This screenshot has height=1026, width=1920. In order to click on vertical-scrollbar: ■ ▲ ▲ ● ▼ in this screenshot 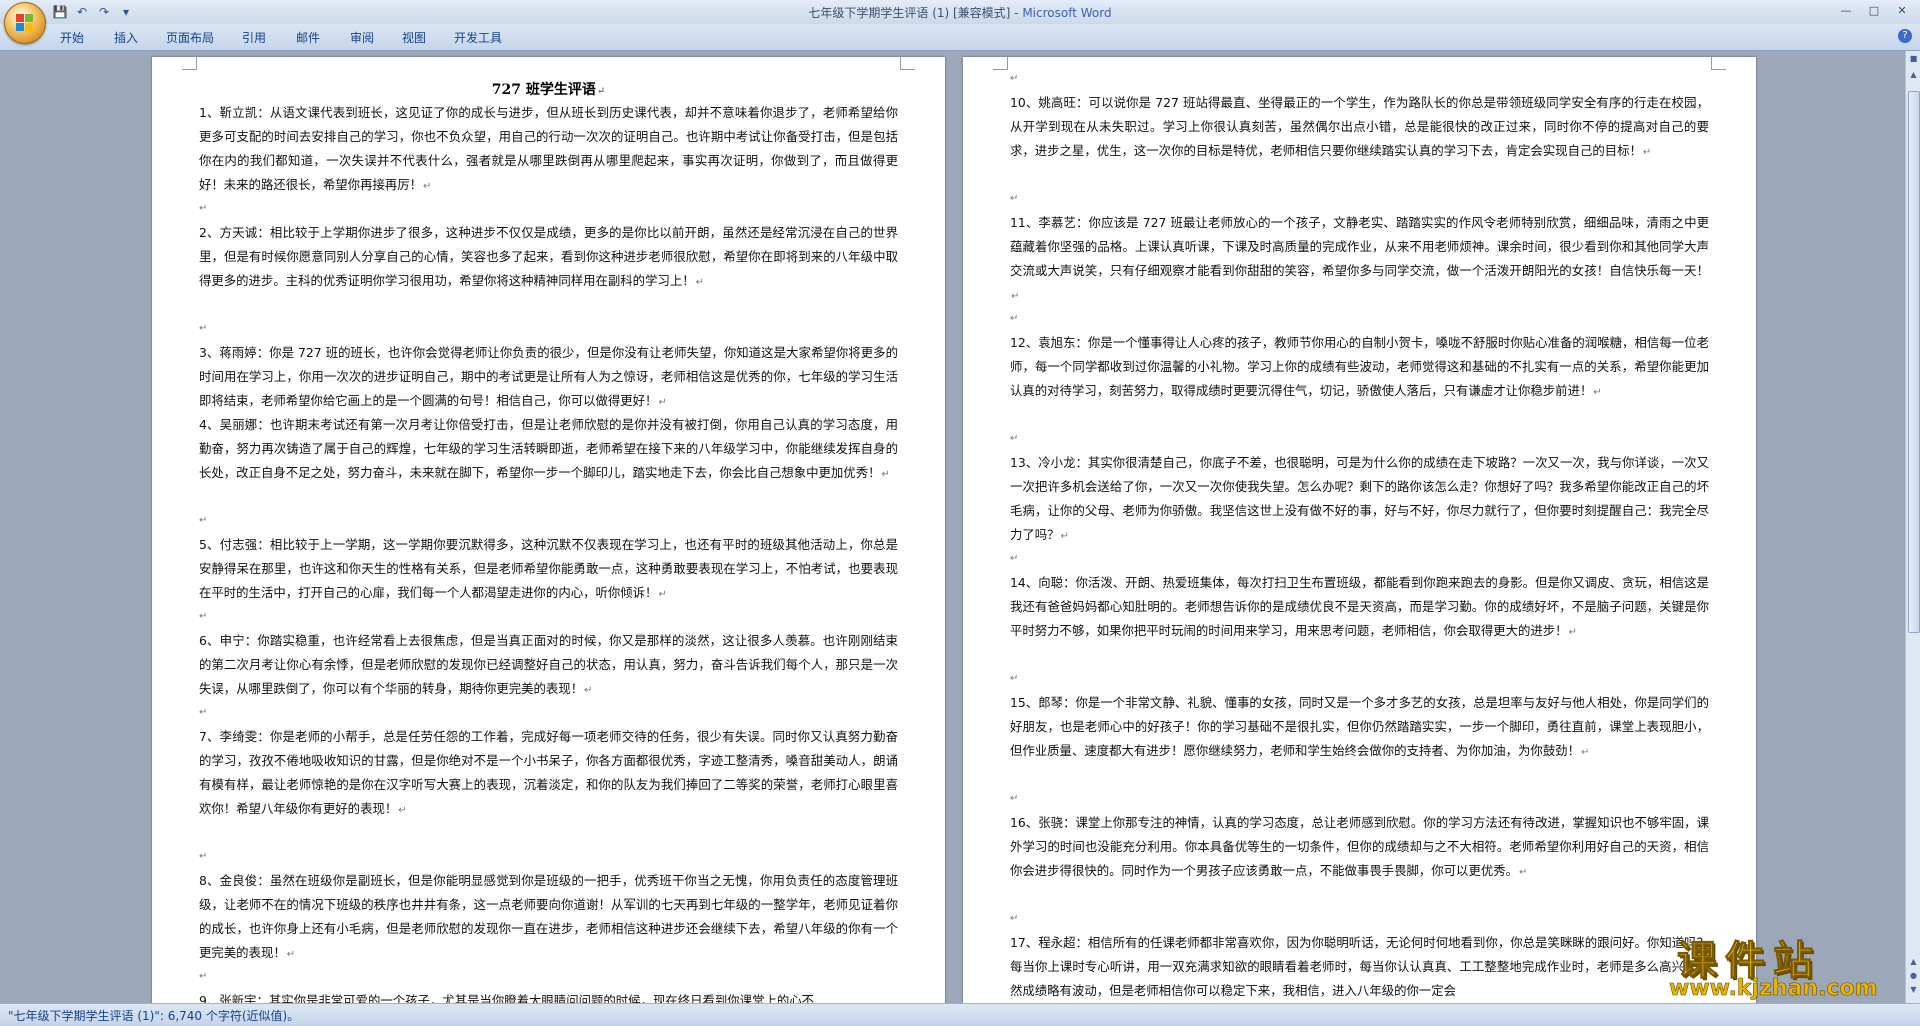, I will do `click(1912, 527)`.